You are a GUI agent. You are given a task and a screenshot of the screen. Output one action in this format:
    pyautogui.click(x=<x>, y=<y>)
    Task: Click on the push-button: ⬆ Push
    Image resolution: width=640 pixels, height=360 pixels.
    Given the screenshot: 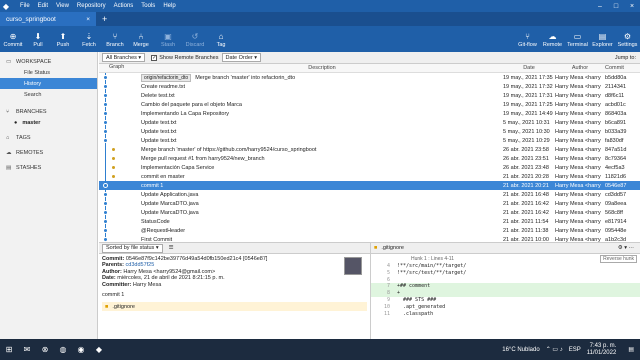 What is the action you would take?
    pyautogui.click(x=63, y=39)
    